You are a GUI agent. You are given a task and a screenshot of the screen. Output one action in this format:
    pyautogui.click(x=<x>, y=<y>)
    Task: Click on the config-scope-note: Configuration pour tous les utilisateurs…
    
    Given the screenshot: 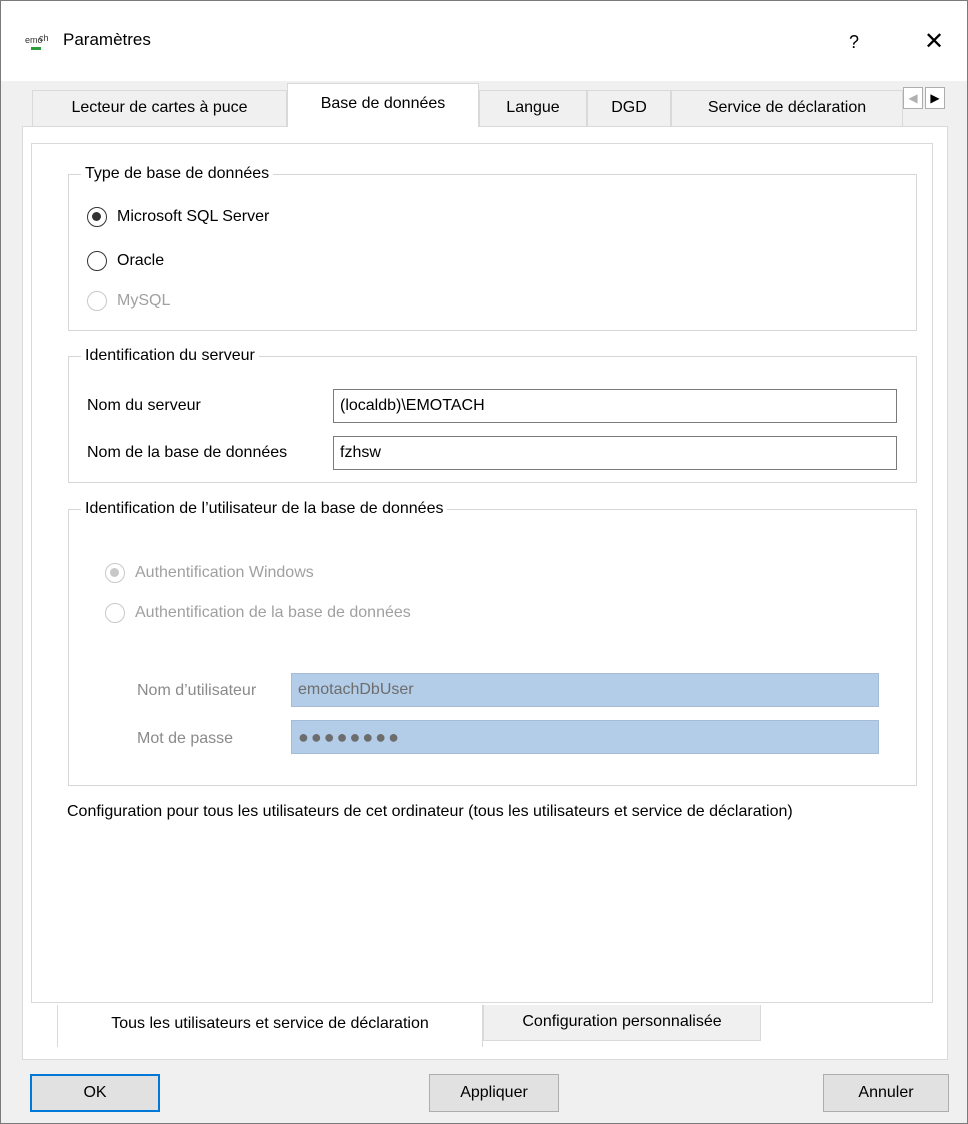 What is the action you would take?
    pyautogui.click(x=430, y=811)
    